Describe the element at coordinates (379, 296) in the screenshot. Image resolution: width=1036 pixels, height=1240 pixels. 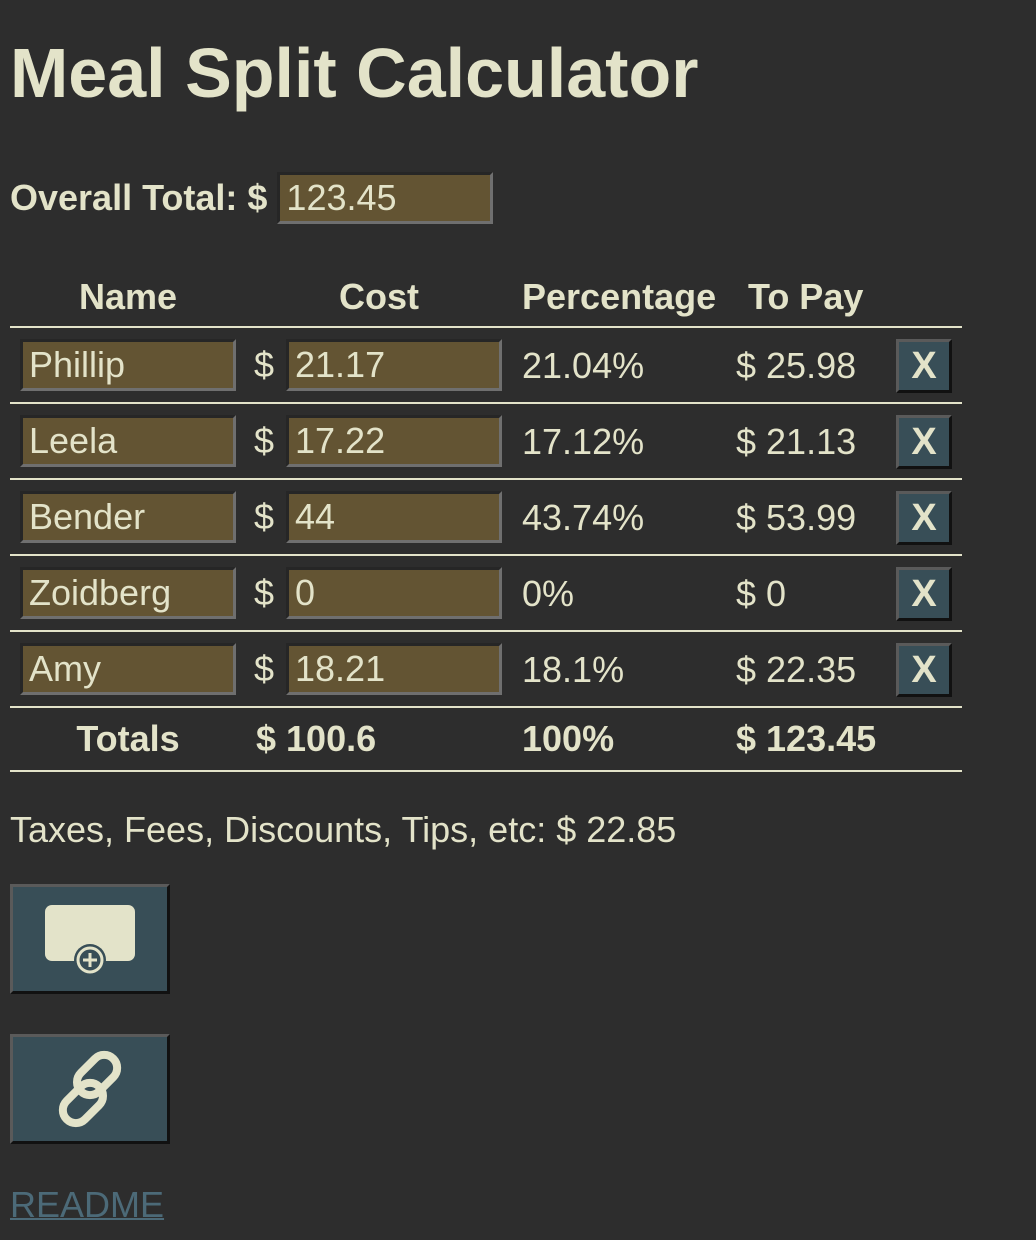
I see `header-cost: Cost` at that location.